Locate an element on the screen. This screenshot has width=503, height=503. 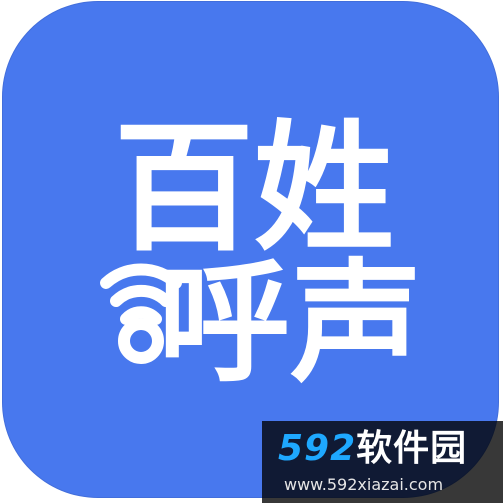
watermark-digits: 592 is located at coordinates (317, 448).